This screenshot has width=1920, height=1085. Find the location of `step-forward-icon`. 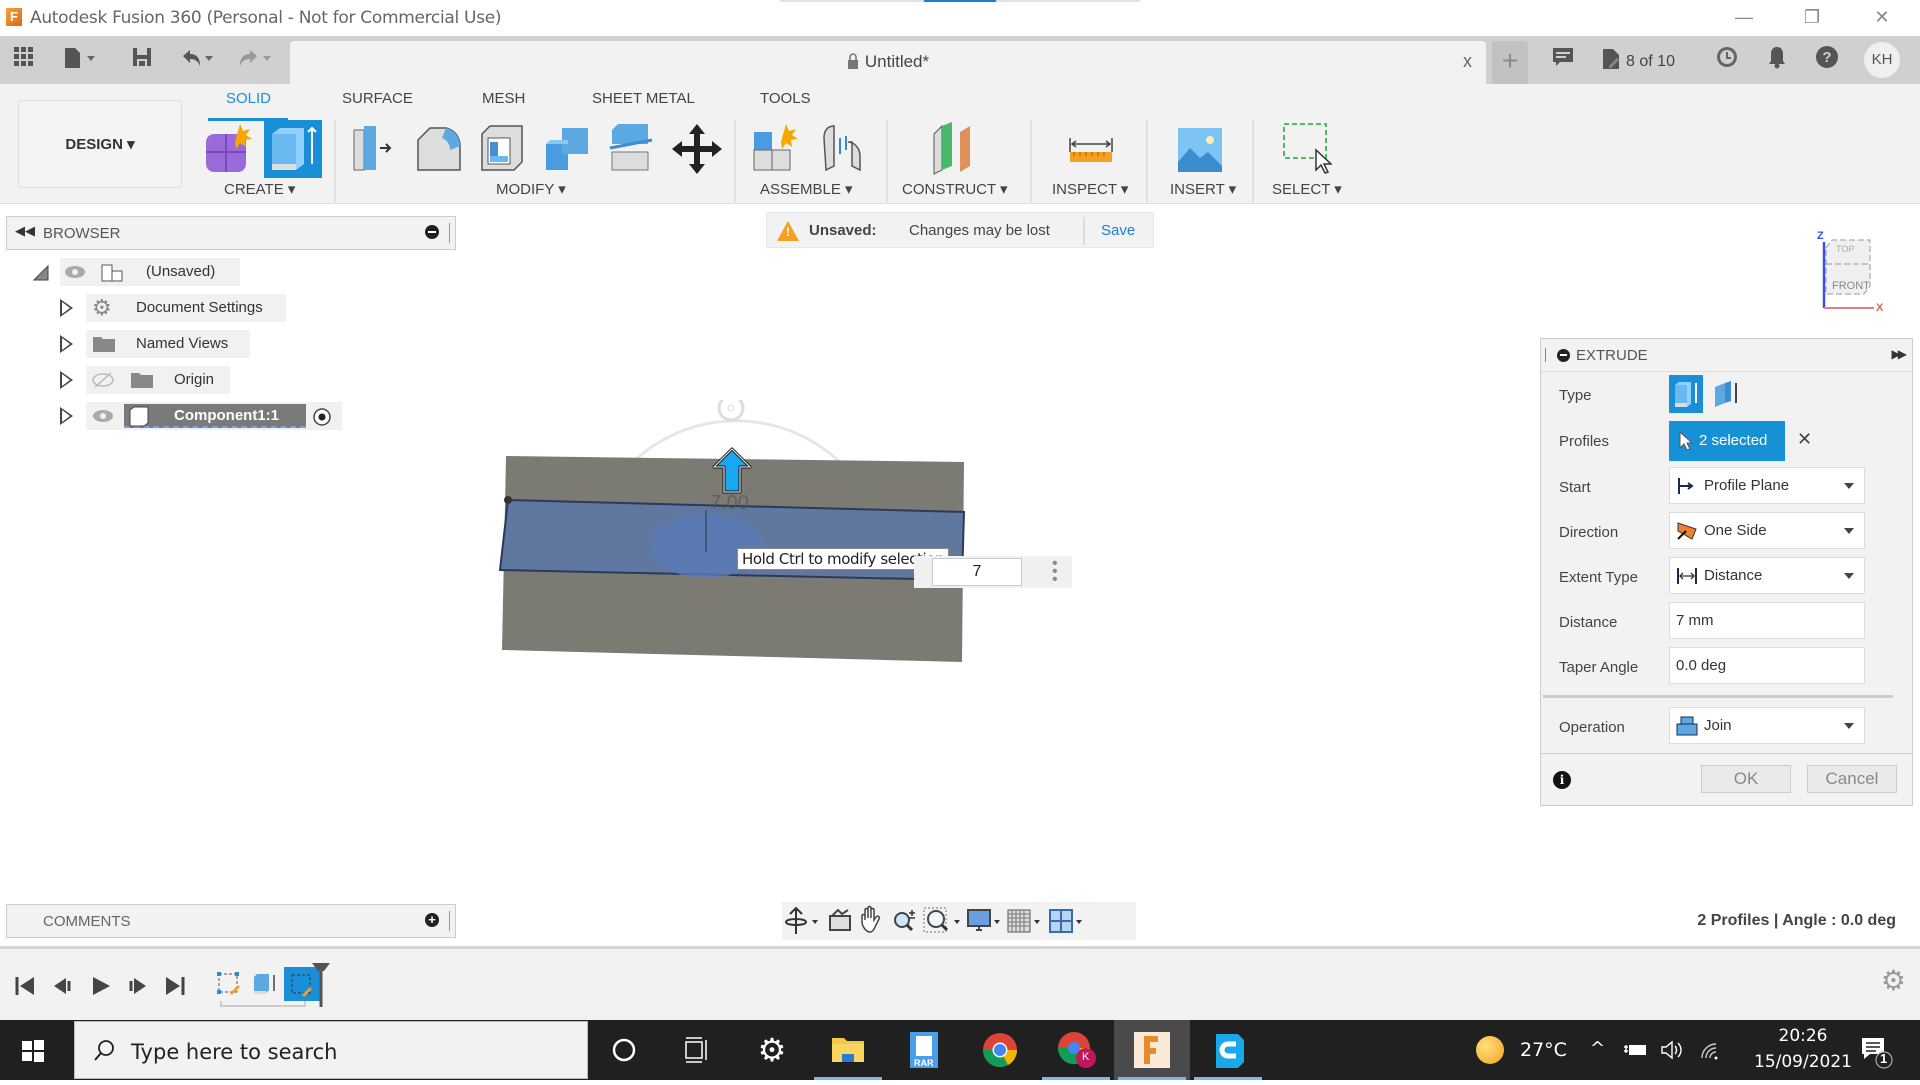

step-forward-icon is located at coordinates (137, 986).